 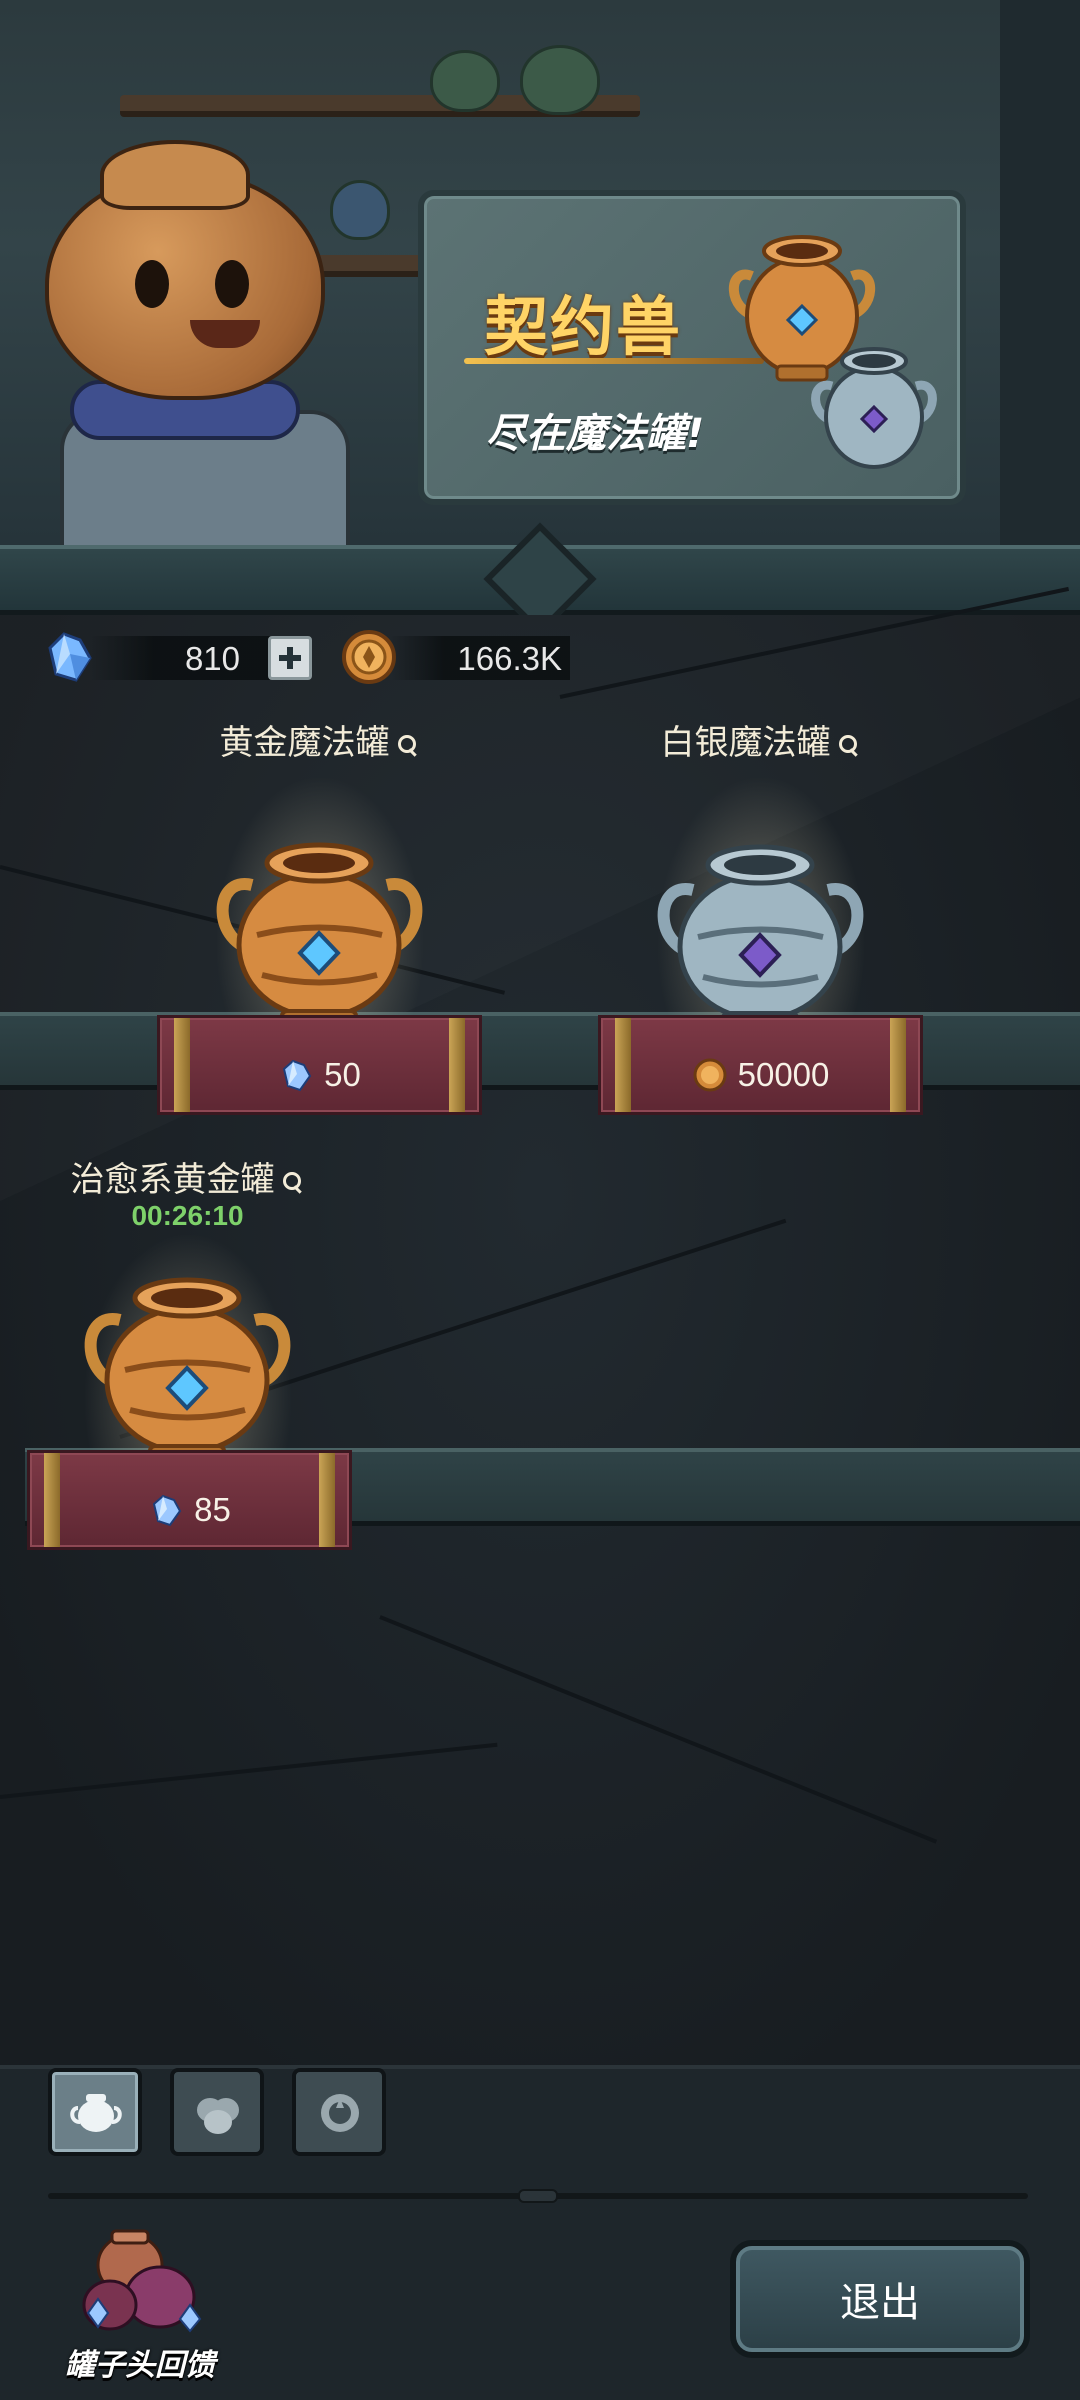 I want to click on shopkeeper-mascot, so click(x=205, y=342).